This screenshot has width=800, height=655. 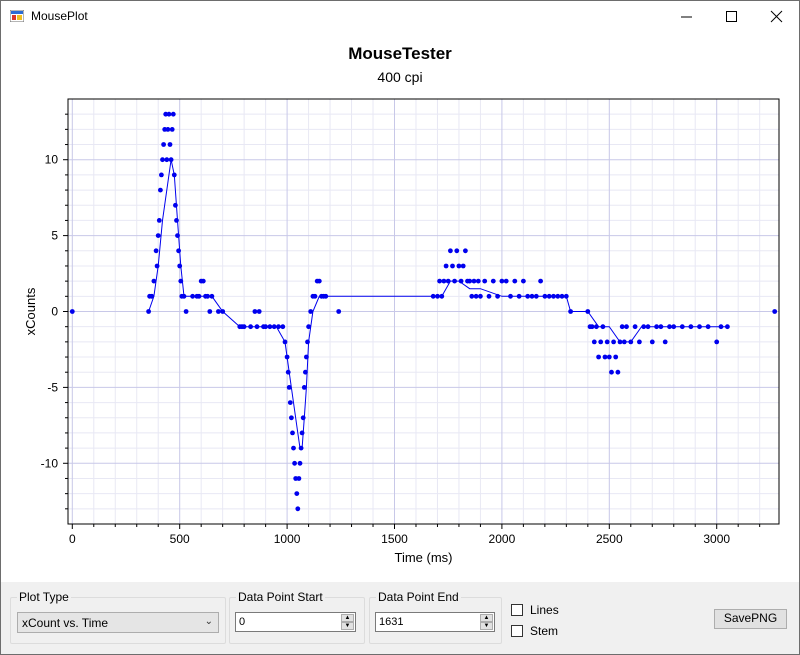 What do you see at coordinates (776, 16) in the screenshot?
I see `close-button` at bounding box center [776, 16].